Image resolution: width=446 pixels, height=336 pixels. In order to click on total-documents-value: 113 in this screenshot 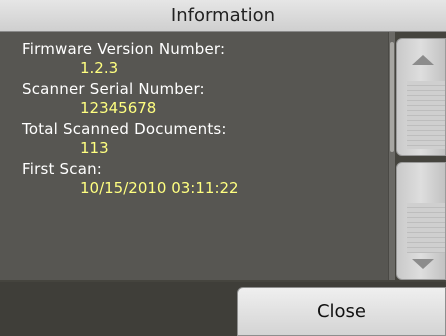, I will do `click(94, 148)`.